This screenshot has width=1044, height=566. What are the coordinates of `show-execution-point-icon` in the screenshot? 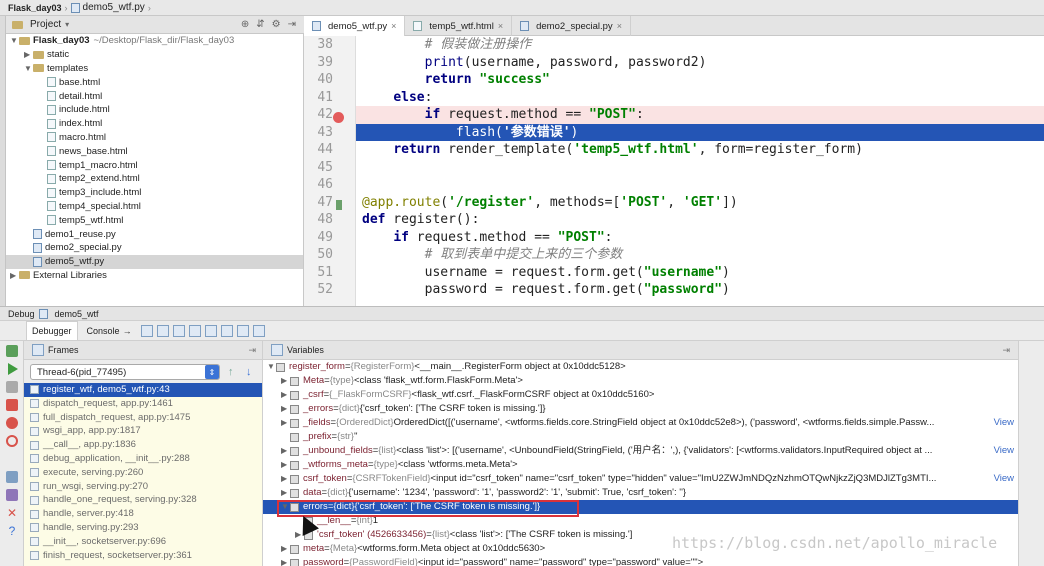 It's located at (146, 330).